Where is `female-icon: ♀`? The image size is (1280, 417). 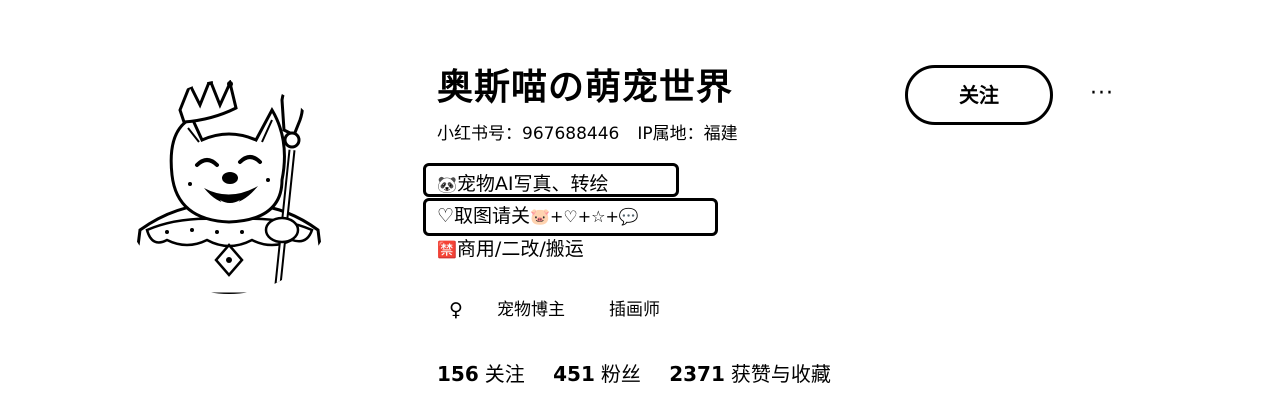
female-icon: ♀ is located at coordinates (456, 310).